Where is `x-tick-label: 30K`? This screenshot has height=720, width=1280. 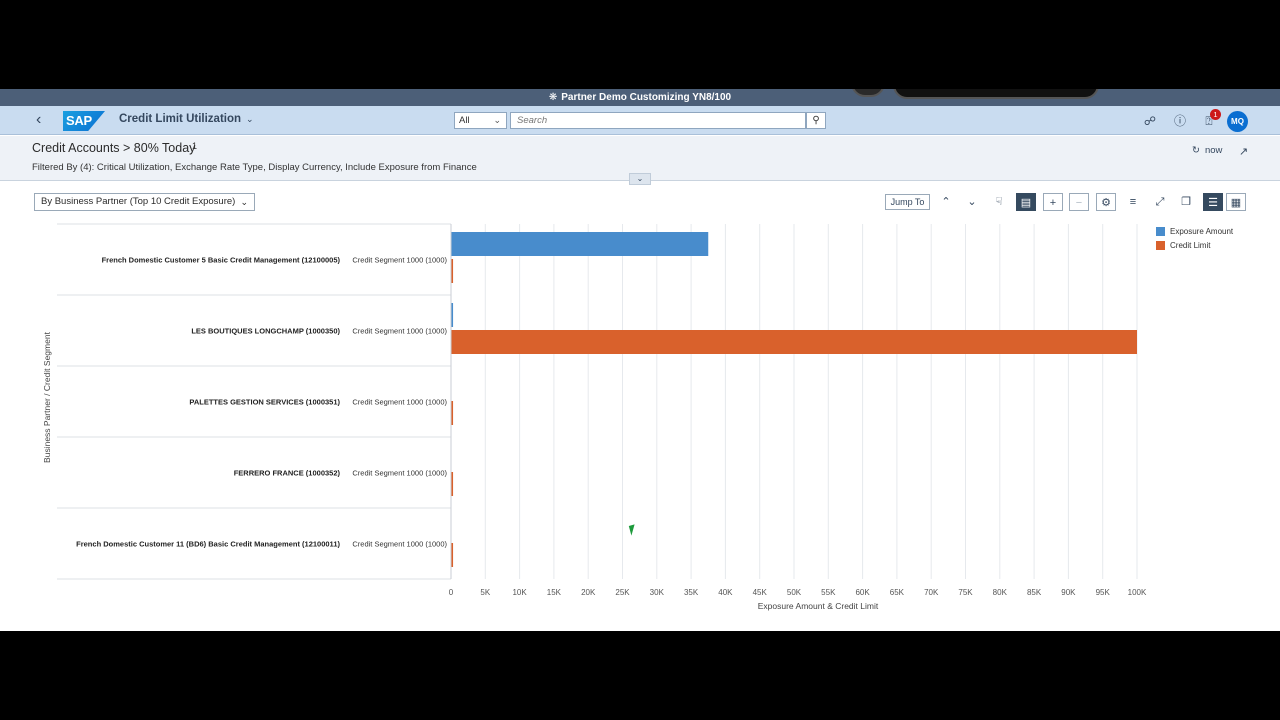
x-tick-label: 30K is located at coordinates (657, 592).